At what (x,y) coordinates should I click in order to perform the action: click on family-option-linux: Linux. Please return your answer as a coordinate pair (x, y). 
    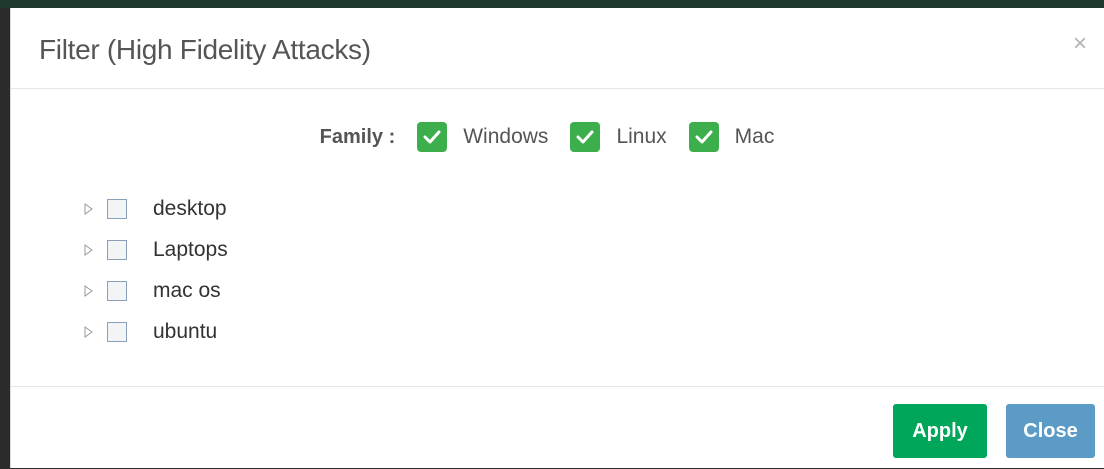
    Looking at the image, I should click on (618, 137).